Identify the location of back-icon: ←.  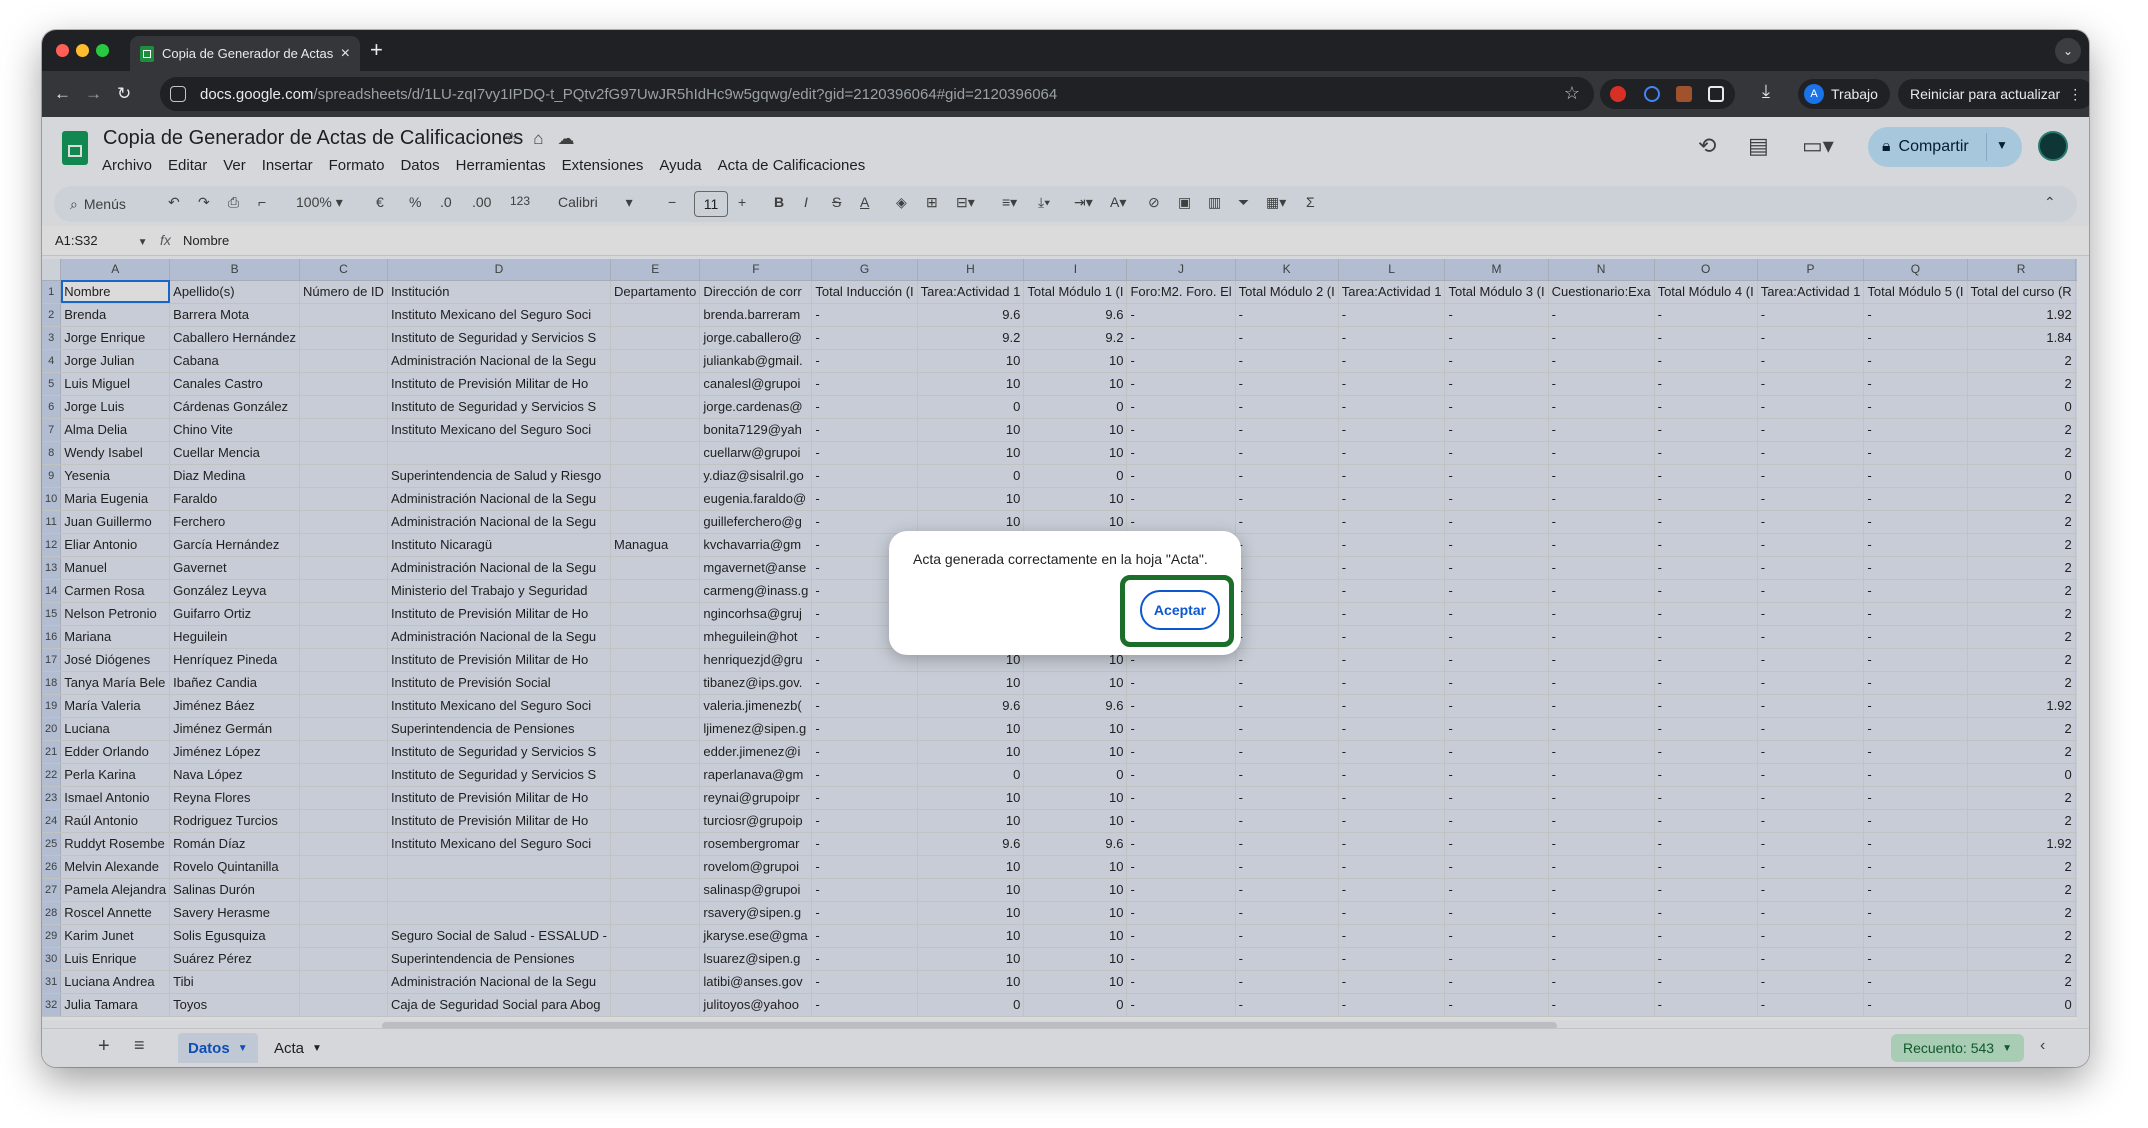
(62, 94).